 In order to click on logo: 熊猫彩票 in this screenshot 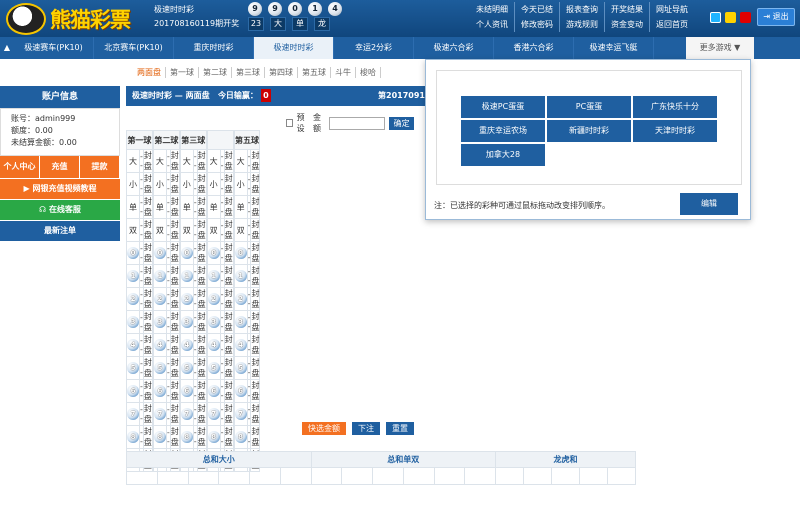, I will do `click(72, 19)`.